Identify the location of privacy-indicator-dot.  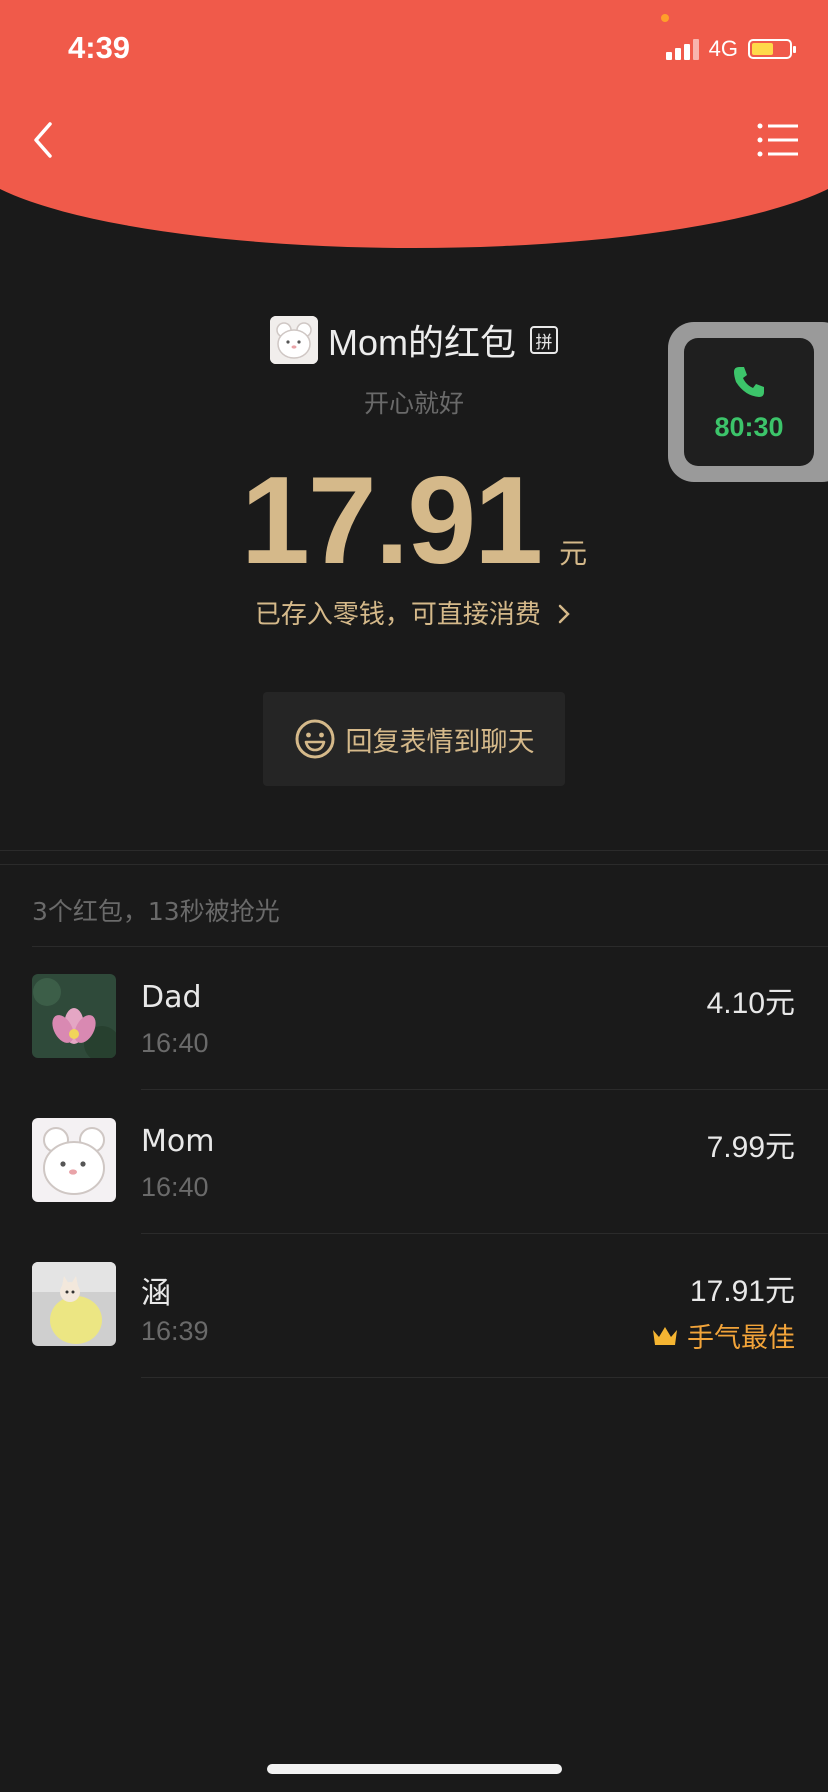
(665, 18).